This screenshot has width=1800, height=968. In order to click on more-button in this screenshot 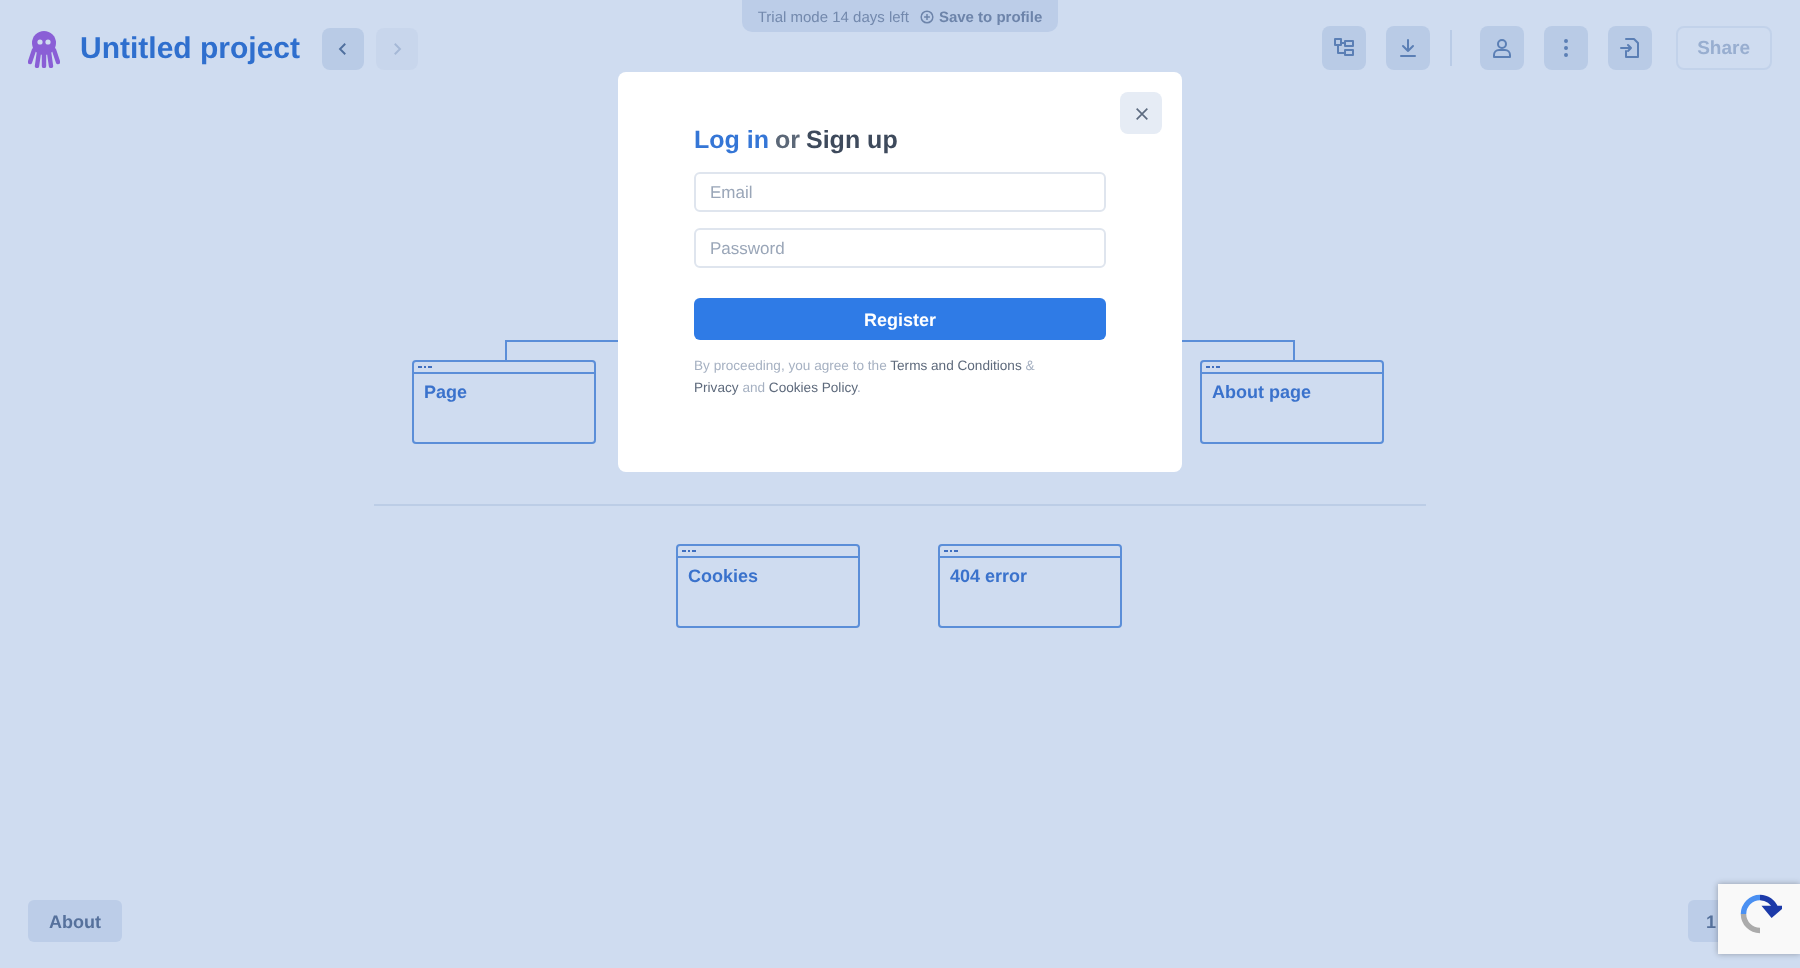, I will do `click(1565, 48)`.